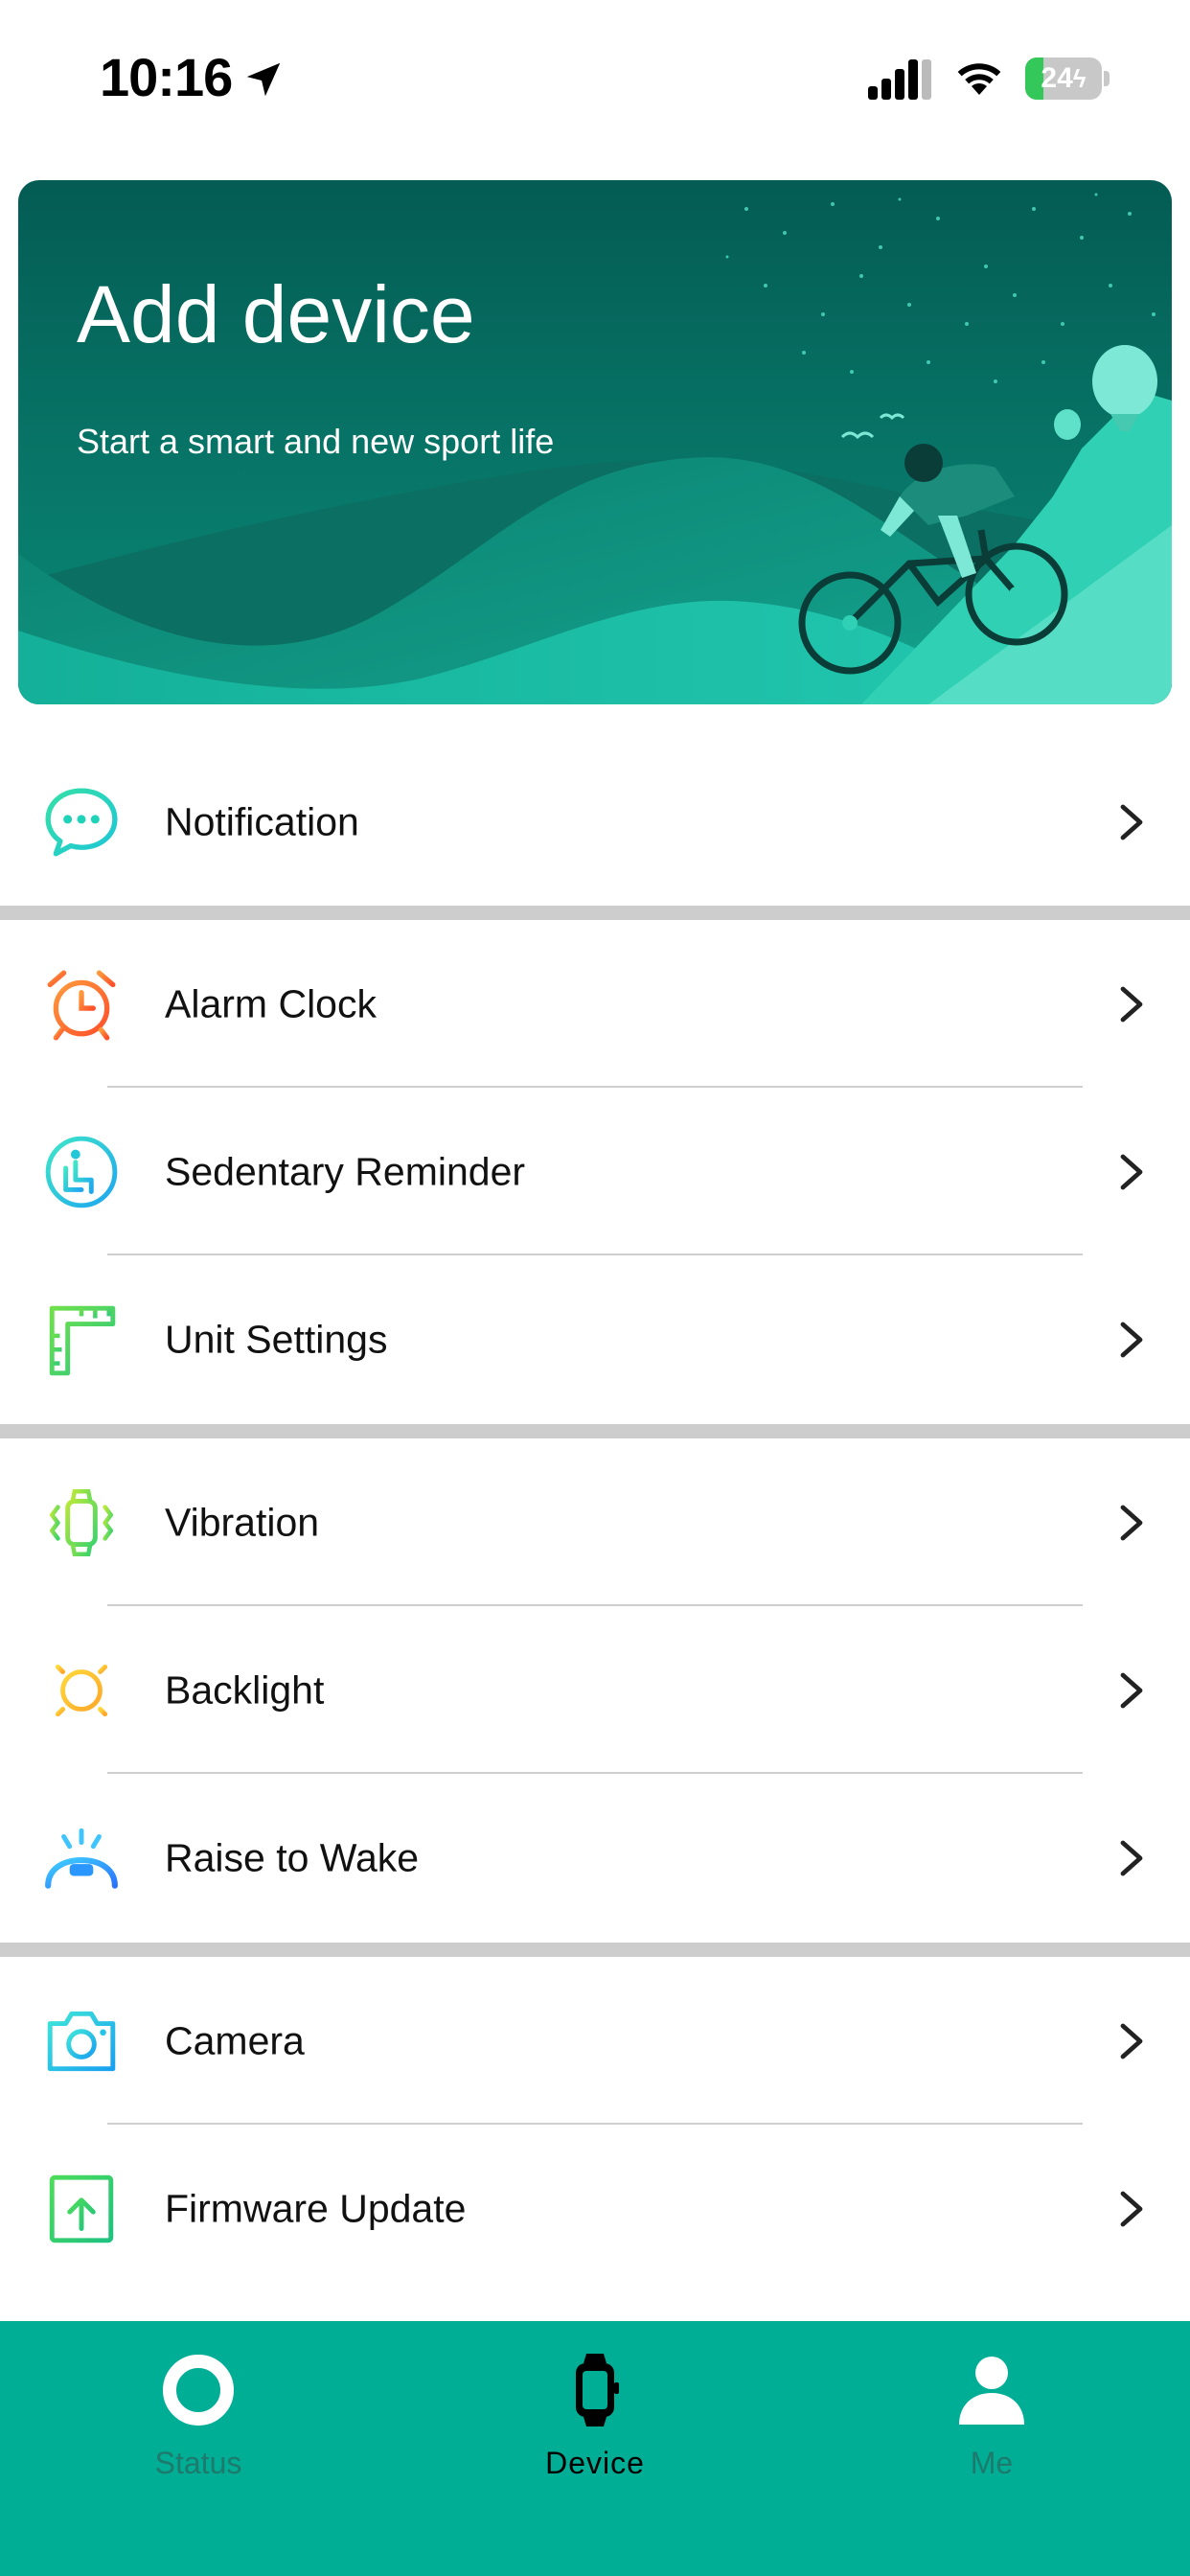 The image size is (1190, 2576). Describe the element at coordinates (82, 1858) in the screenshot. I see `raise-wrist-icon` at that location.